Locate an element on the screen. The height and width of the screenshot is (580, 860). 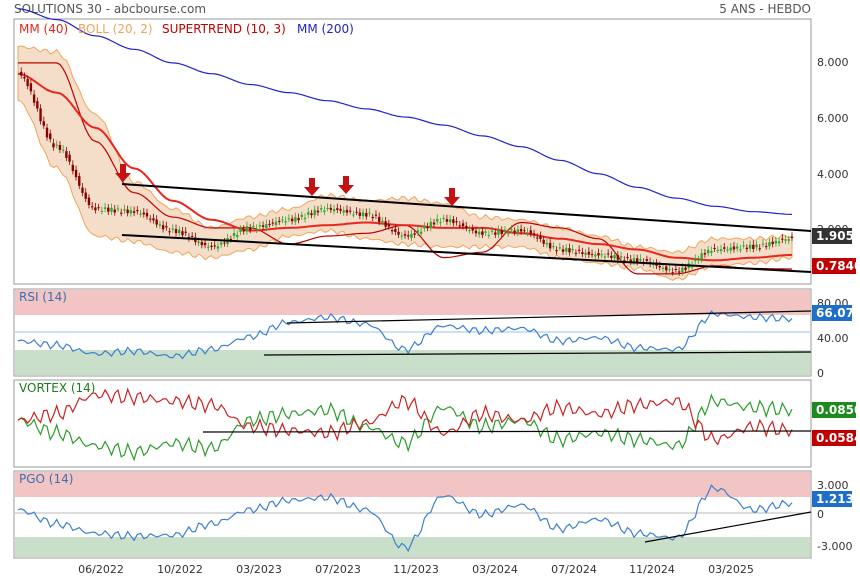
x-tick-label: 03/2024 is located at coordinates (495, 569).